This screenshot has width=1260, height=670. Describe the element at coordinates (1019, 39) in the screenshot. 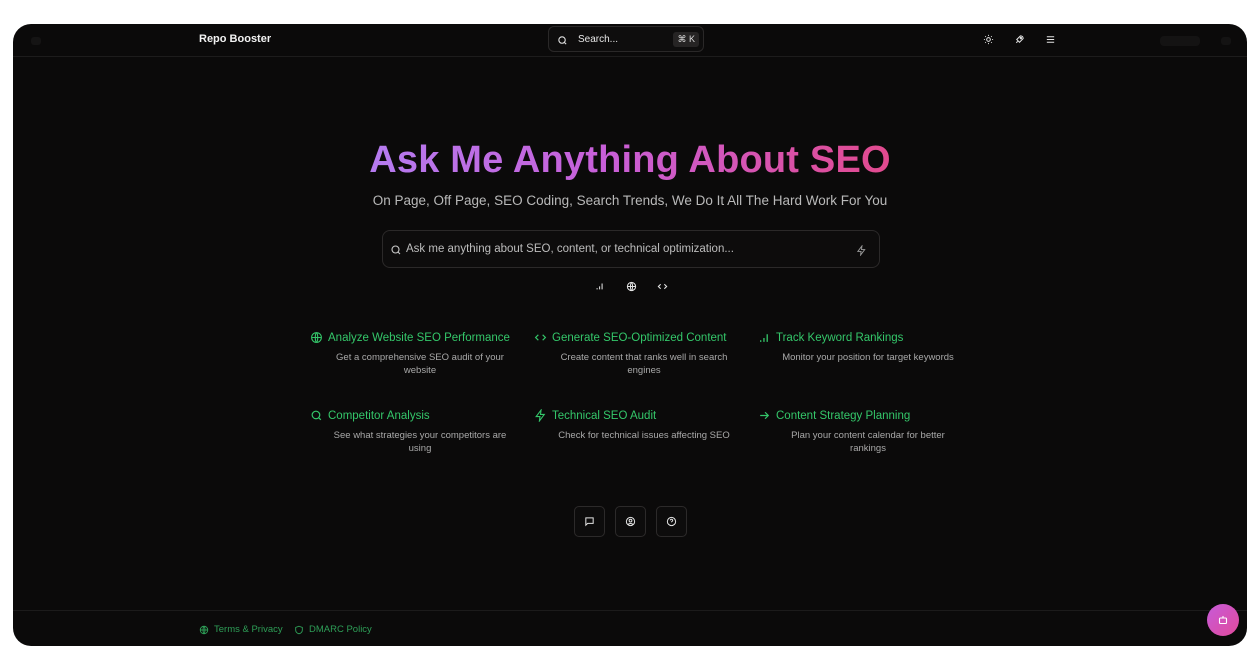

I see `rocket-icon` at that location.